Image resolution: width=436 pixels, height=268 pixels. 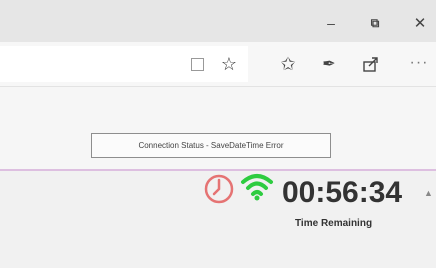 What do you see at coordinates (229, 64) in the screenshot?
I see `star-icon: ☆` at bounding box center [229, 64].